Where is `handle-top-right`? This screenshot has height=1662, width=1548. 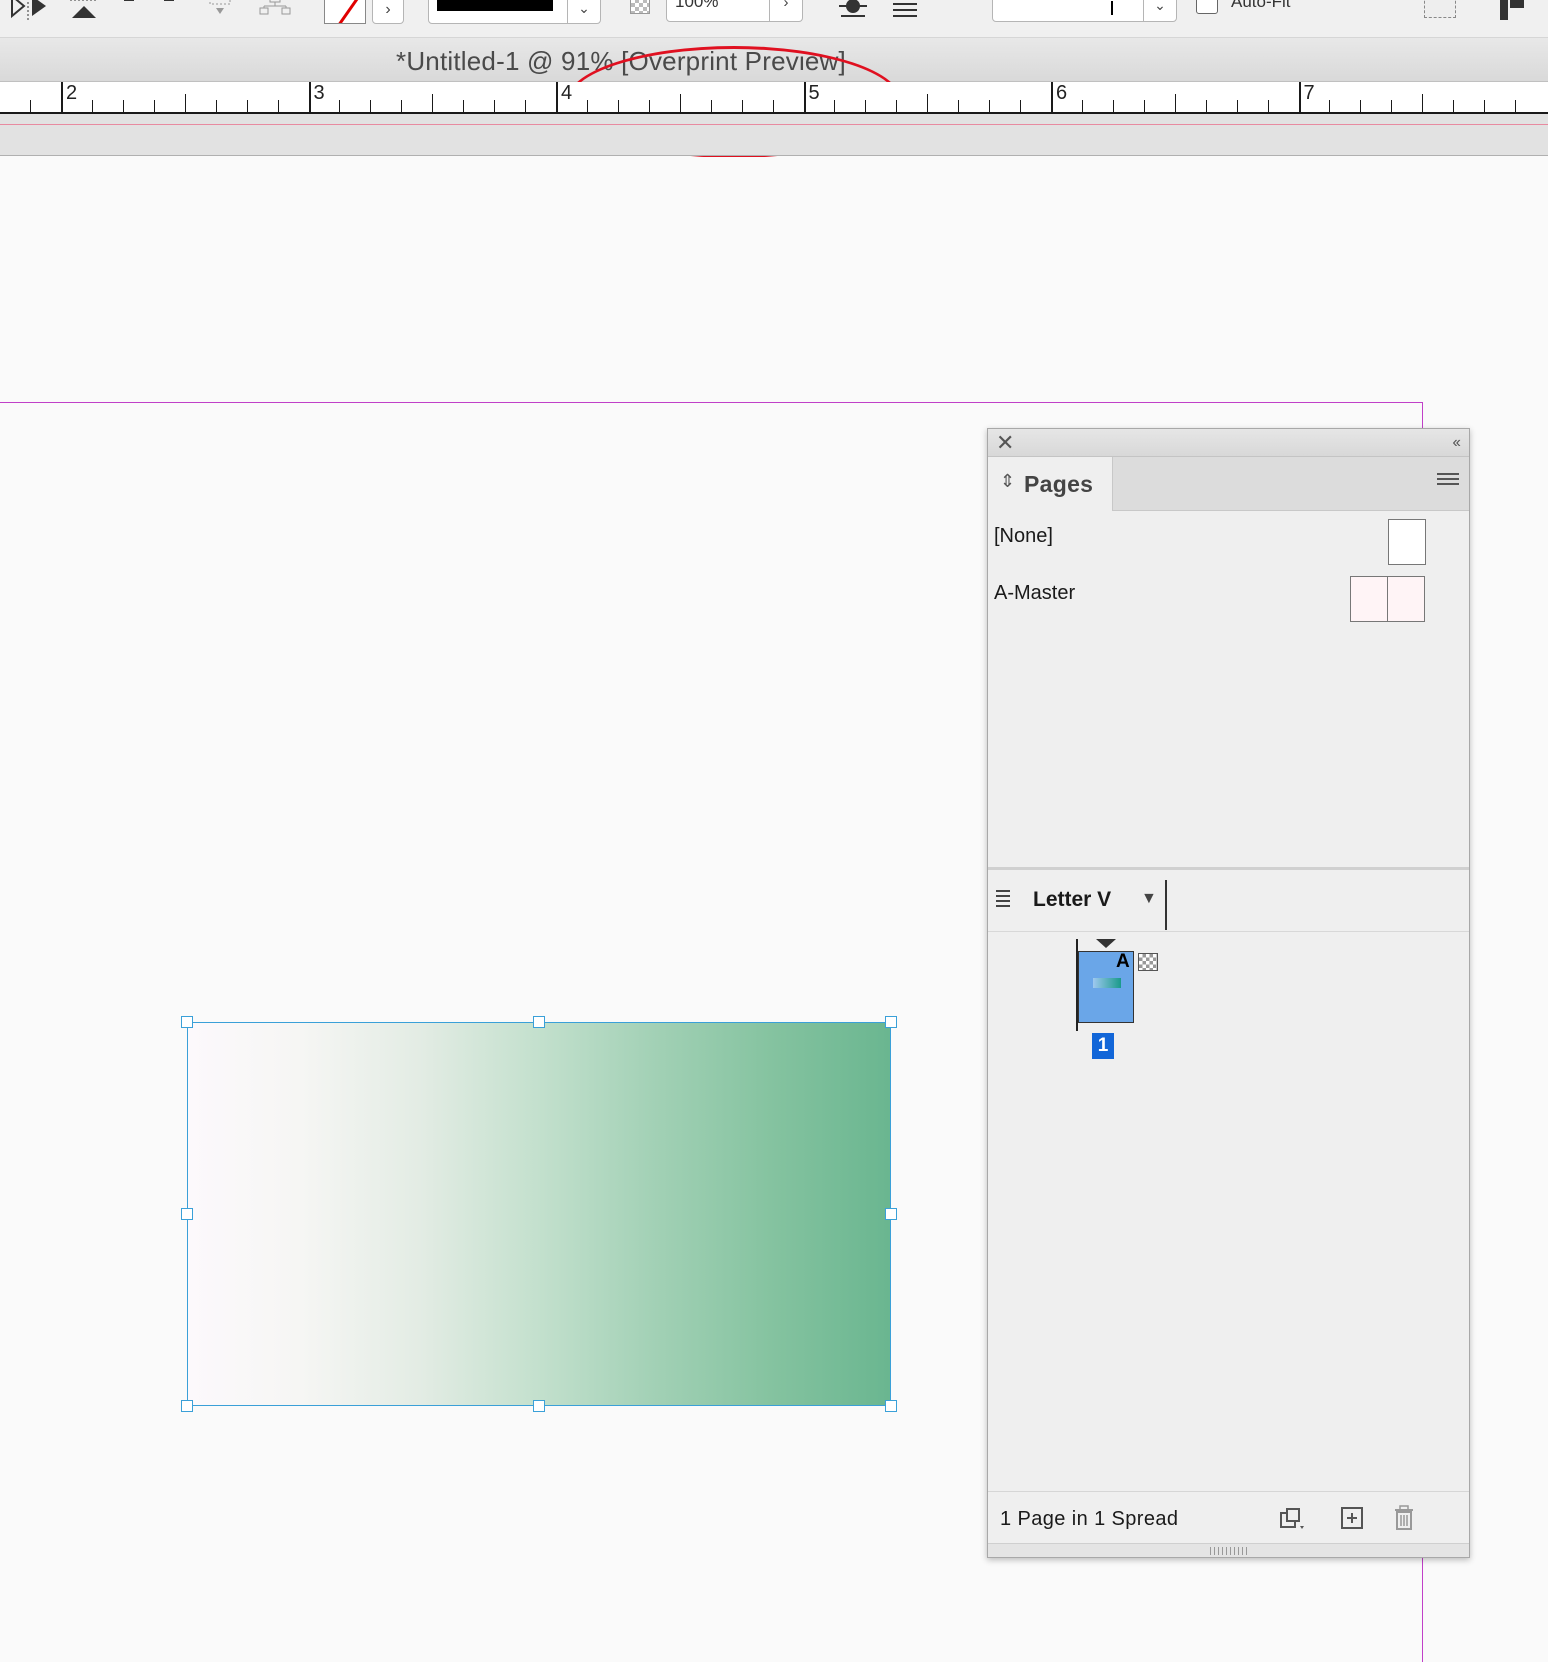 handle-top-right is located at coordinates (891, 1022).